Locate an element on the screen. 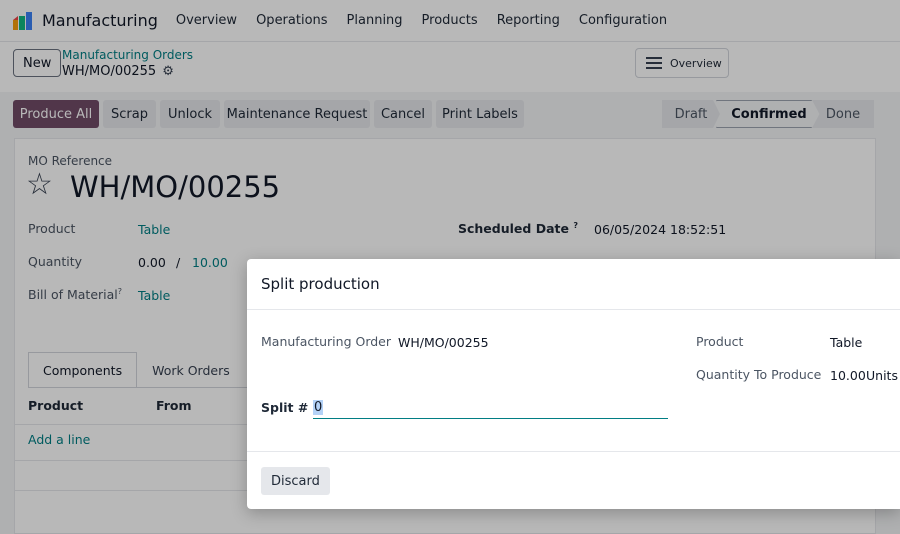 The height and width of the screenshot is (534, 900). dialog-product-label: Product is located at coordinates (720, 341).